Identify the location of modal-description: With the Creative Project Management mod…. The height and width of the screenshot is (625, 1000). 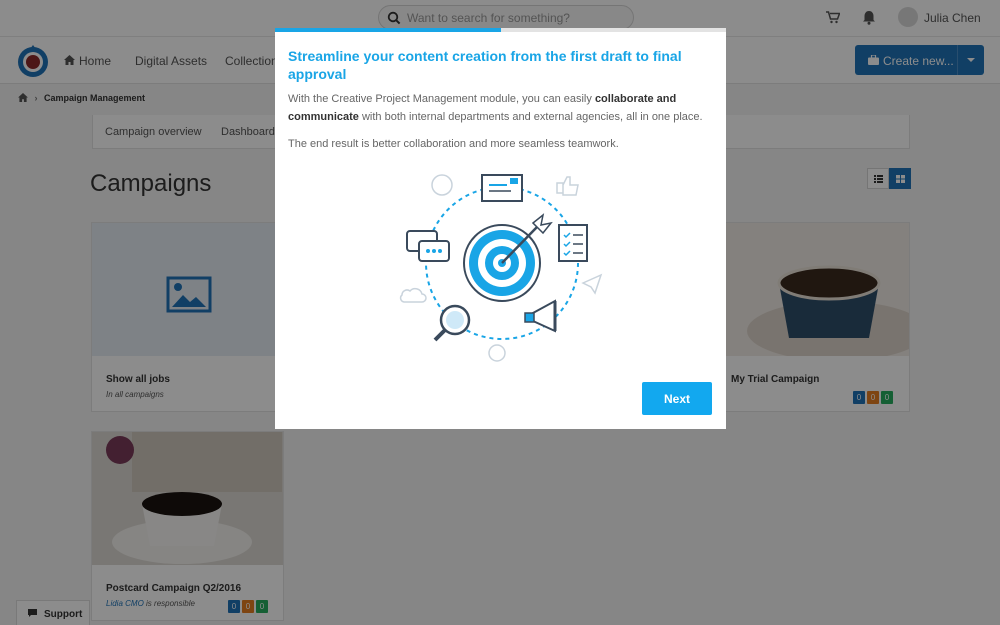
(495, 108).